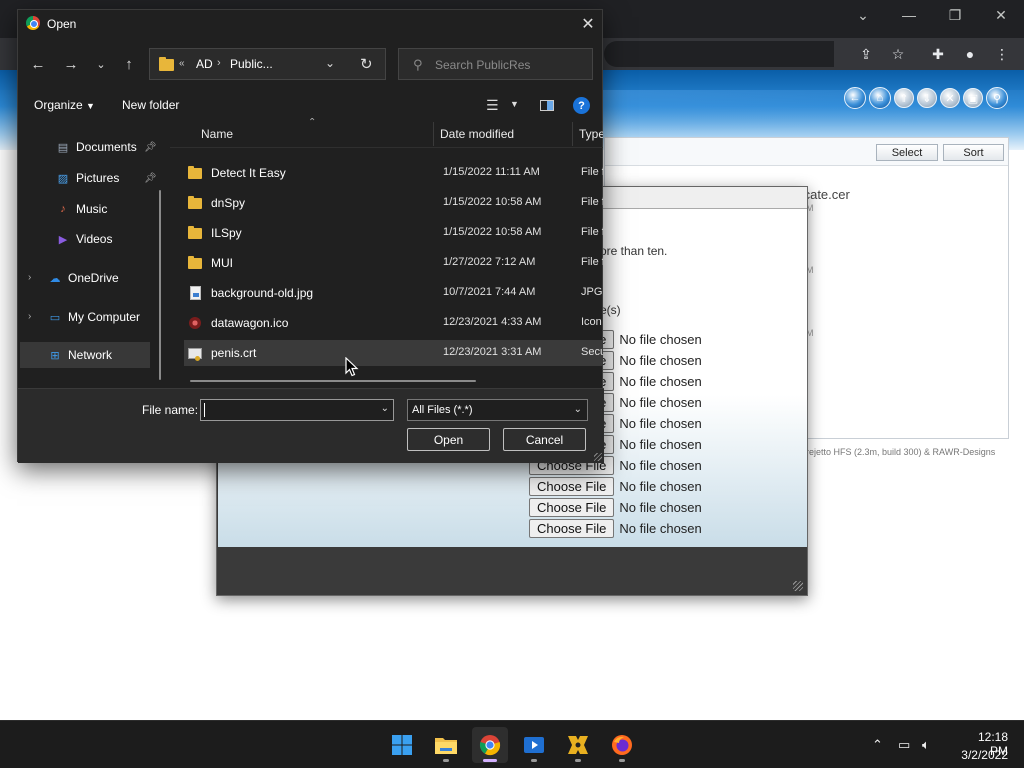  I want to click on taskbar-media-player, so click(534, 745).